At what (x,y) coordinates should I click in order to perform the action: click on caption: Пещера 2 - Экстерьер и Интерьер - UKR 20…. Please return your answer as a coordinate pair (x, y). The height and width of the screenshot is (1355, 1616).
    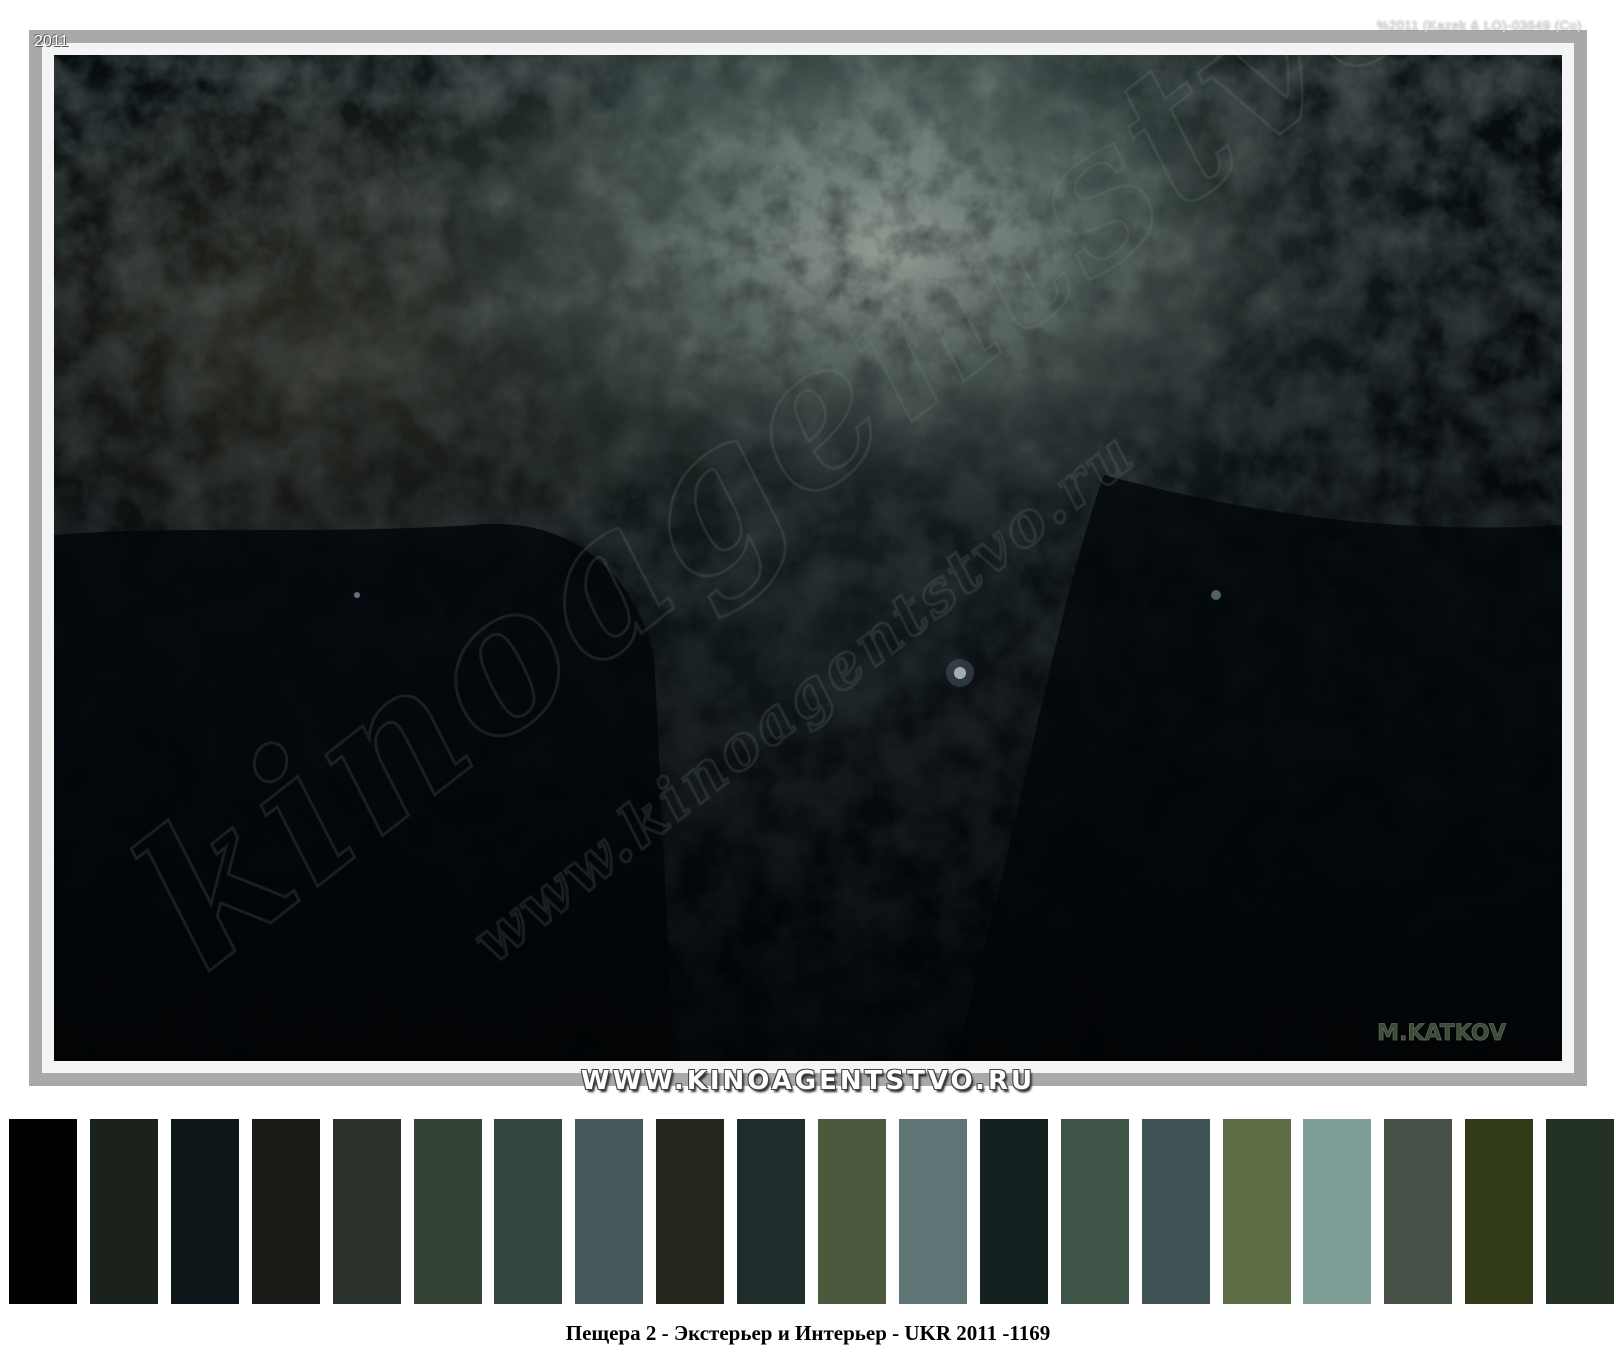
    Looking at the image, I should click on (808, 1333).